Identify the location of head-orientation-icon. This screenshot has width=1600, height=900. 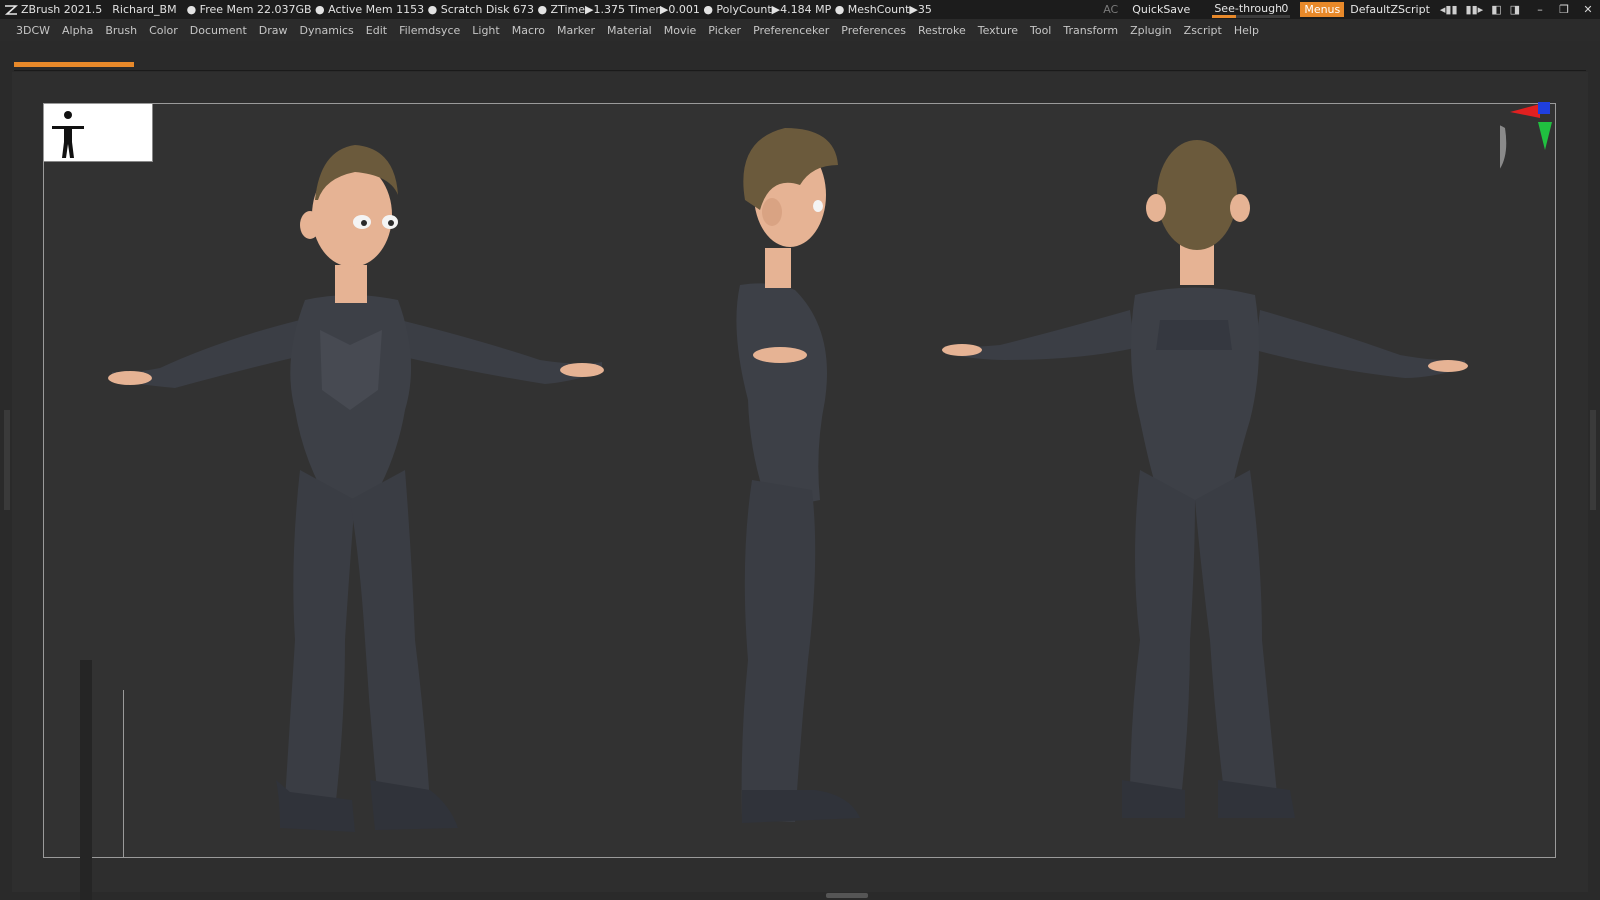
(1503, 147).